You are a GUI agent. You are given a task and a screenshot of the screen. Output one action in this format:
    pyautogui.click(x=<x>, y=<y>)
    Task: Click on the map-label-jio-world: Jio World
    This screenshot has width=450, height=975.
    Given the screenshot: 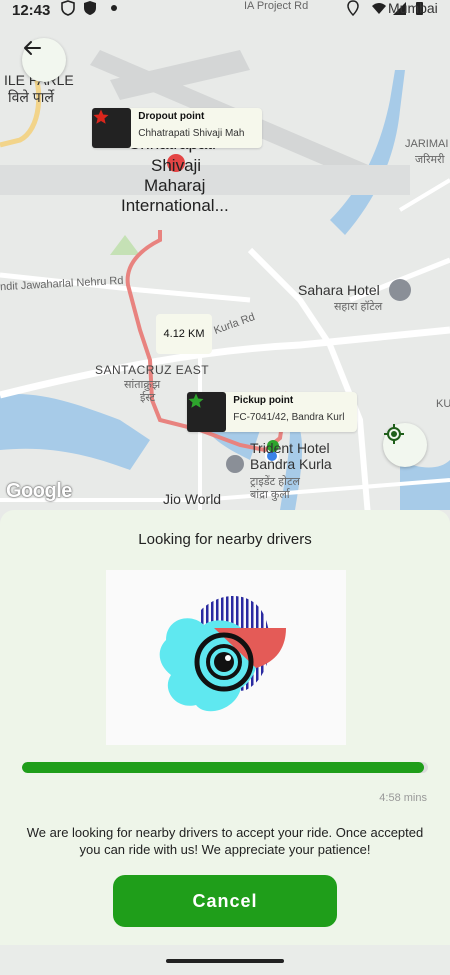 What is the action you would take?
    pyautogui.click(x=192, y=499)
    